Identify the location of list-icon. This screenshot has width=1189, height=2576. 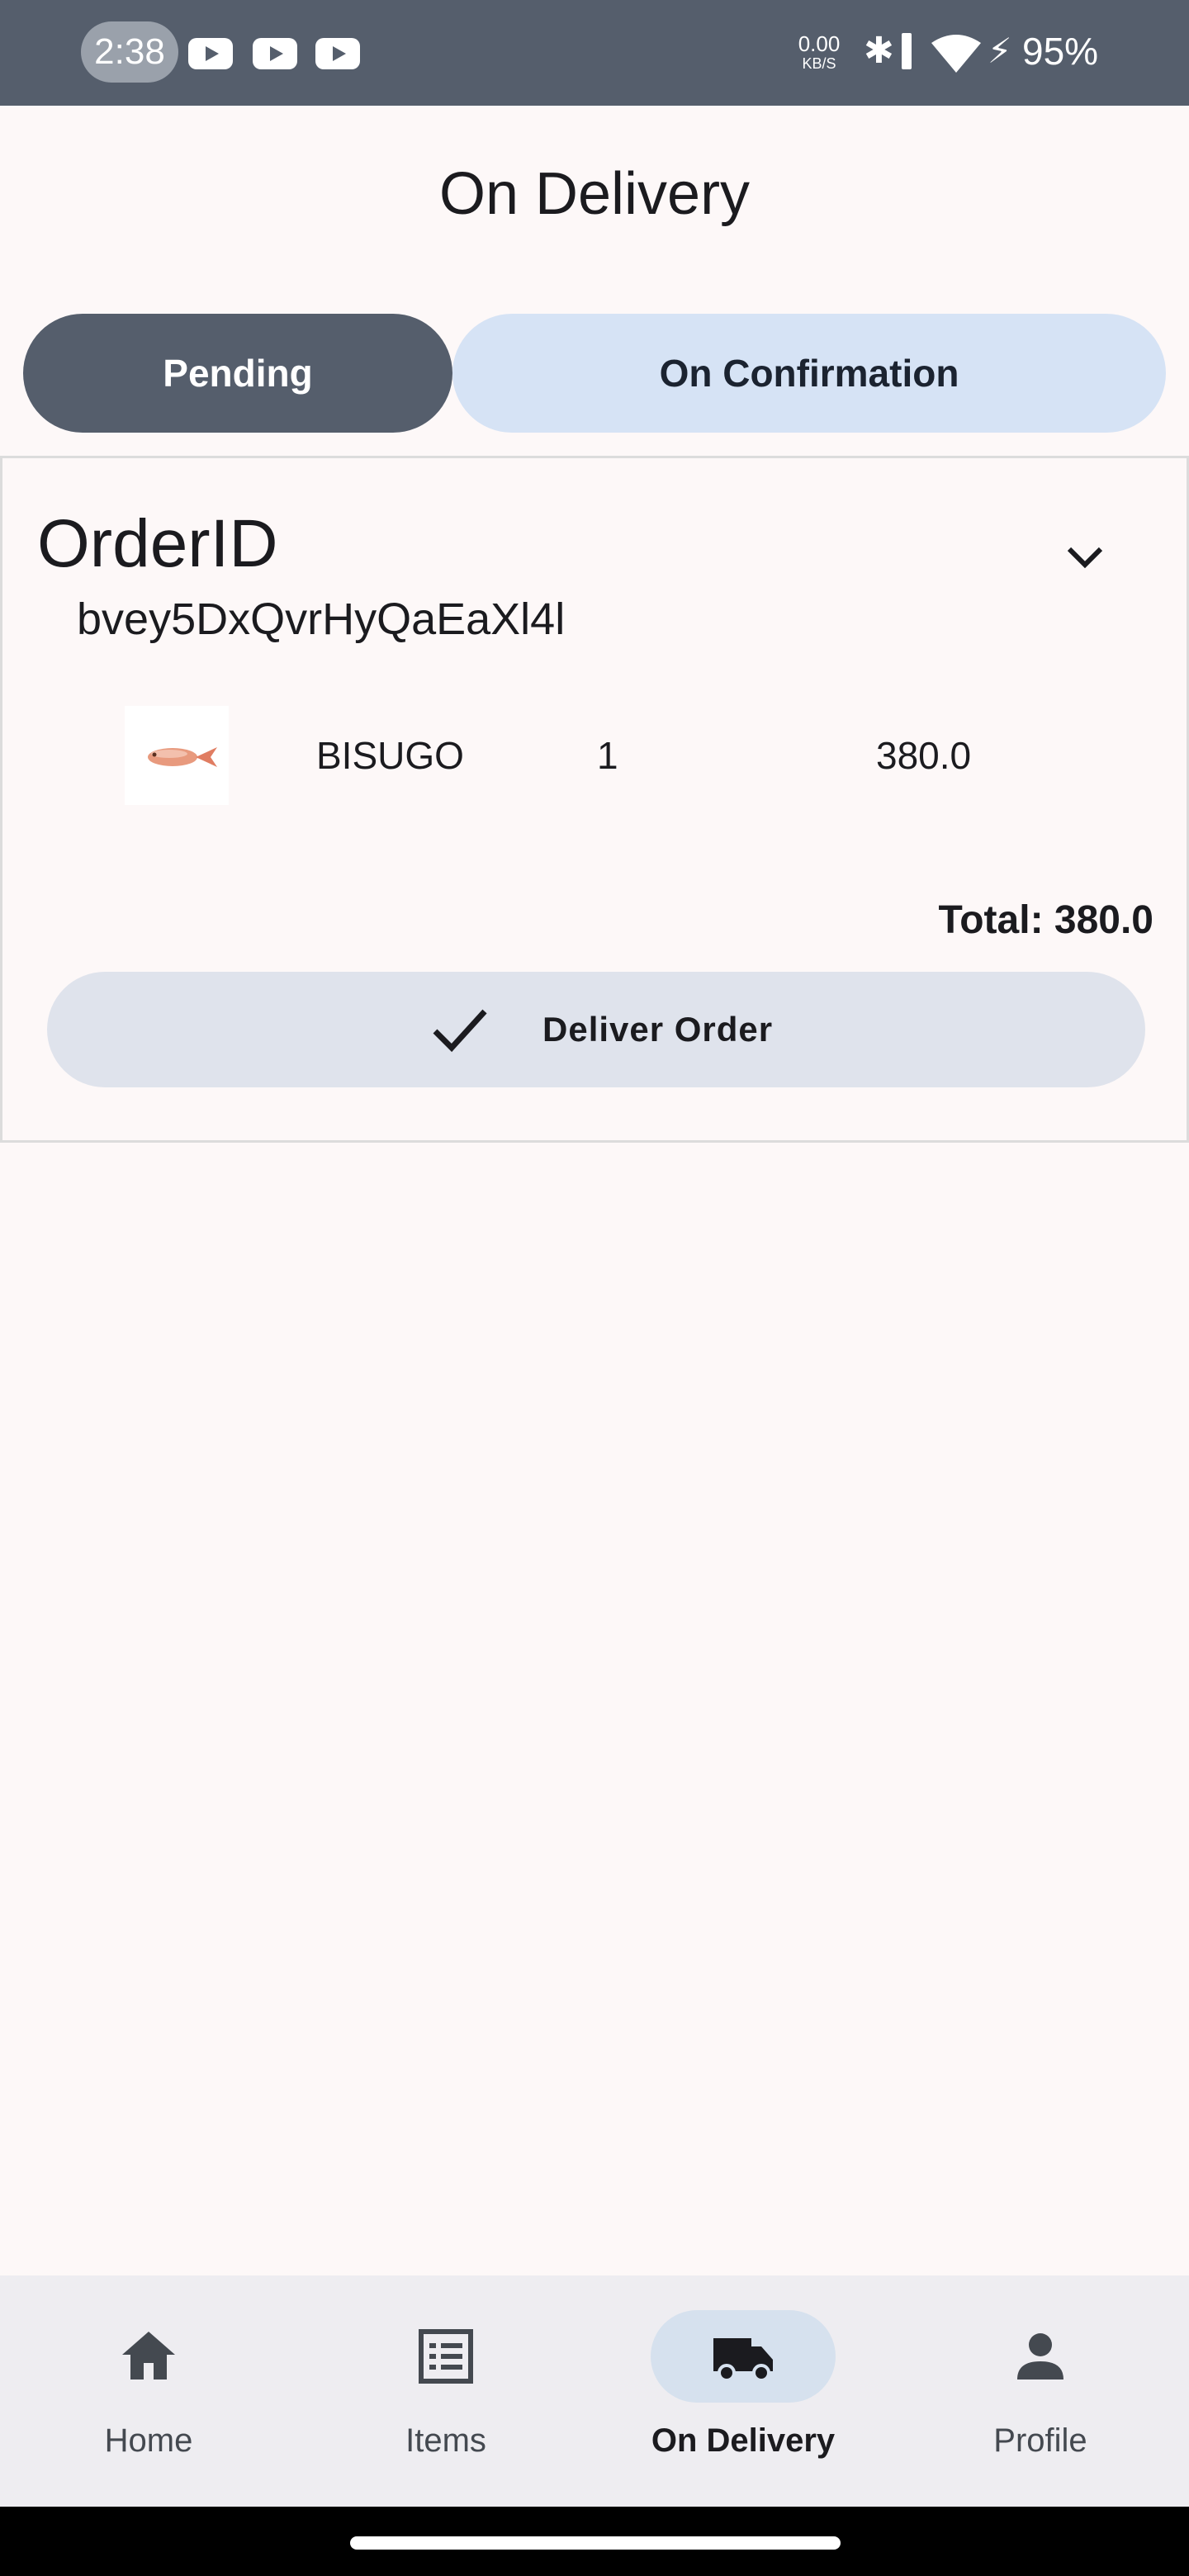
(446, 2356).